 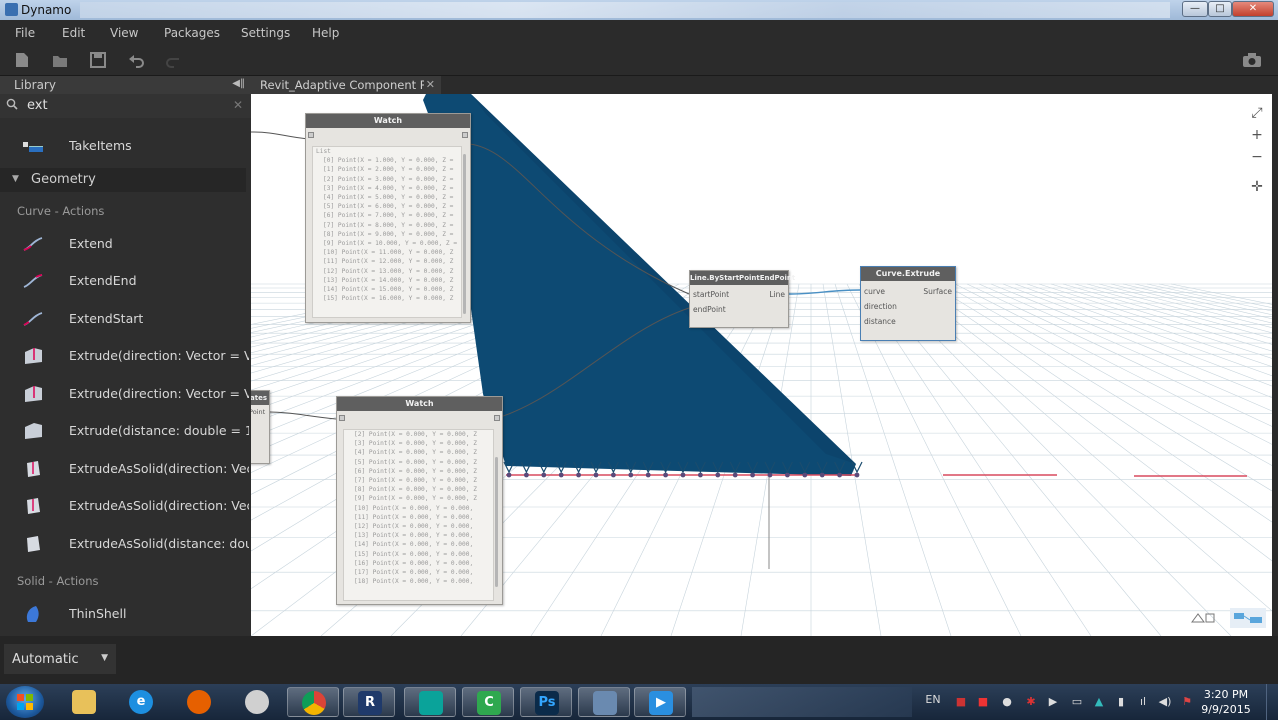 I want to click on redo-icon, so click(x=174, y=60).